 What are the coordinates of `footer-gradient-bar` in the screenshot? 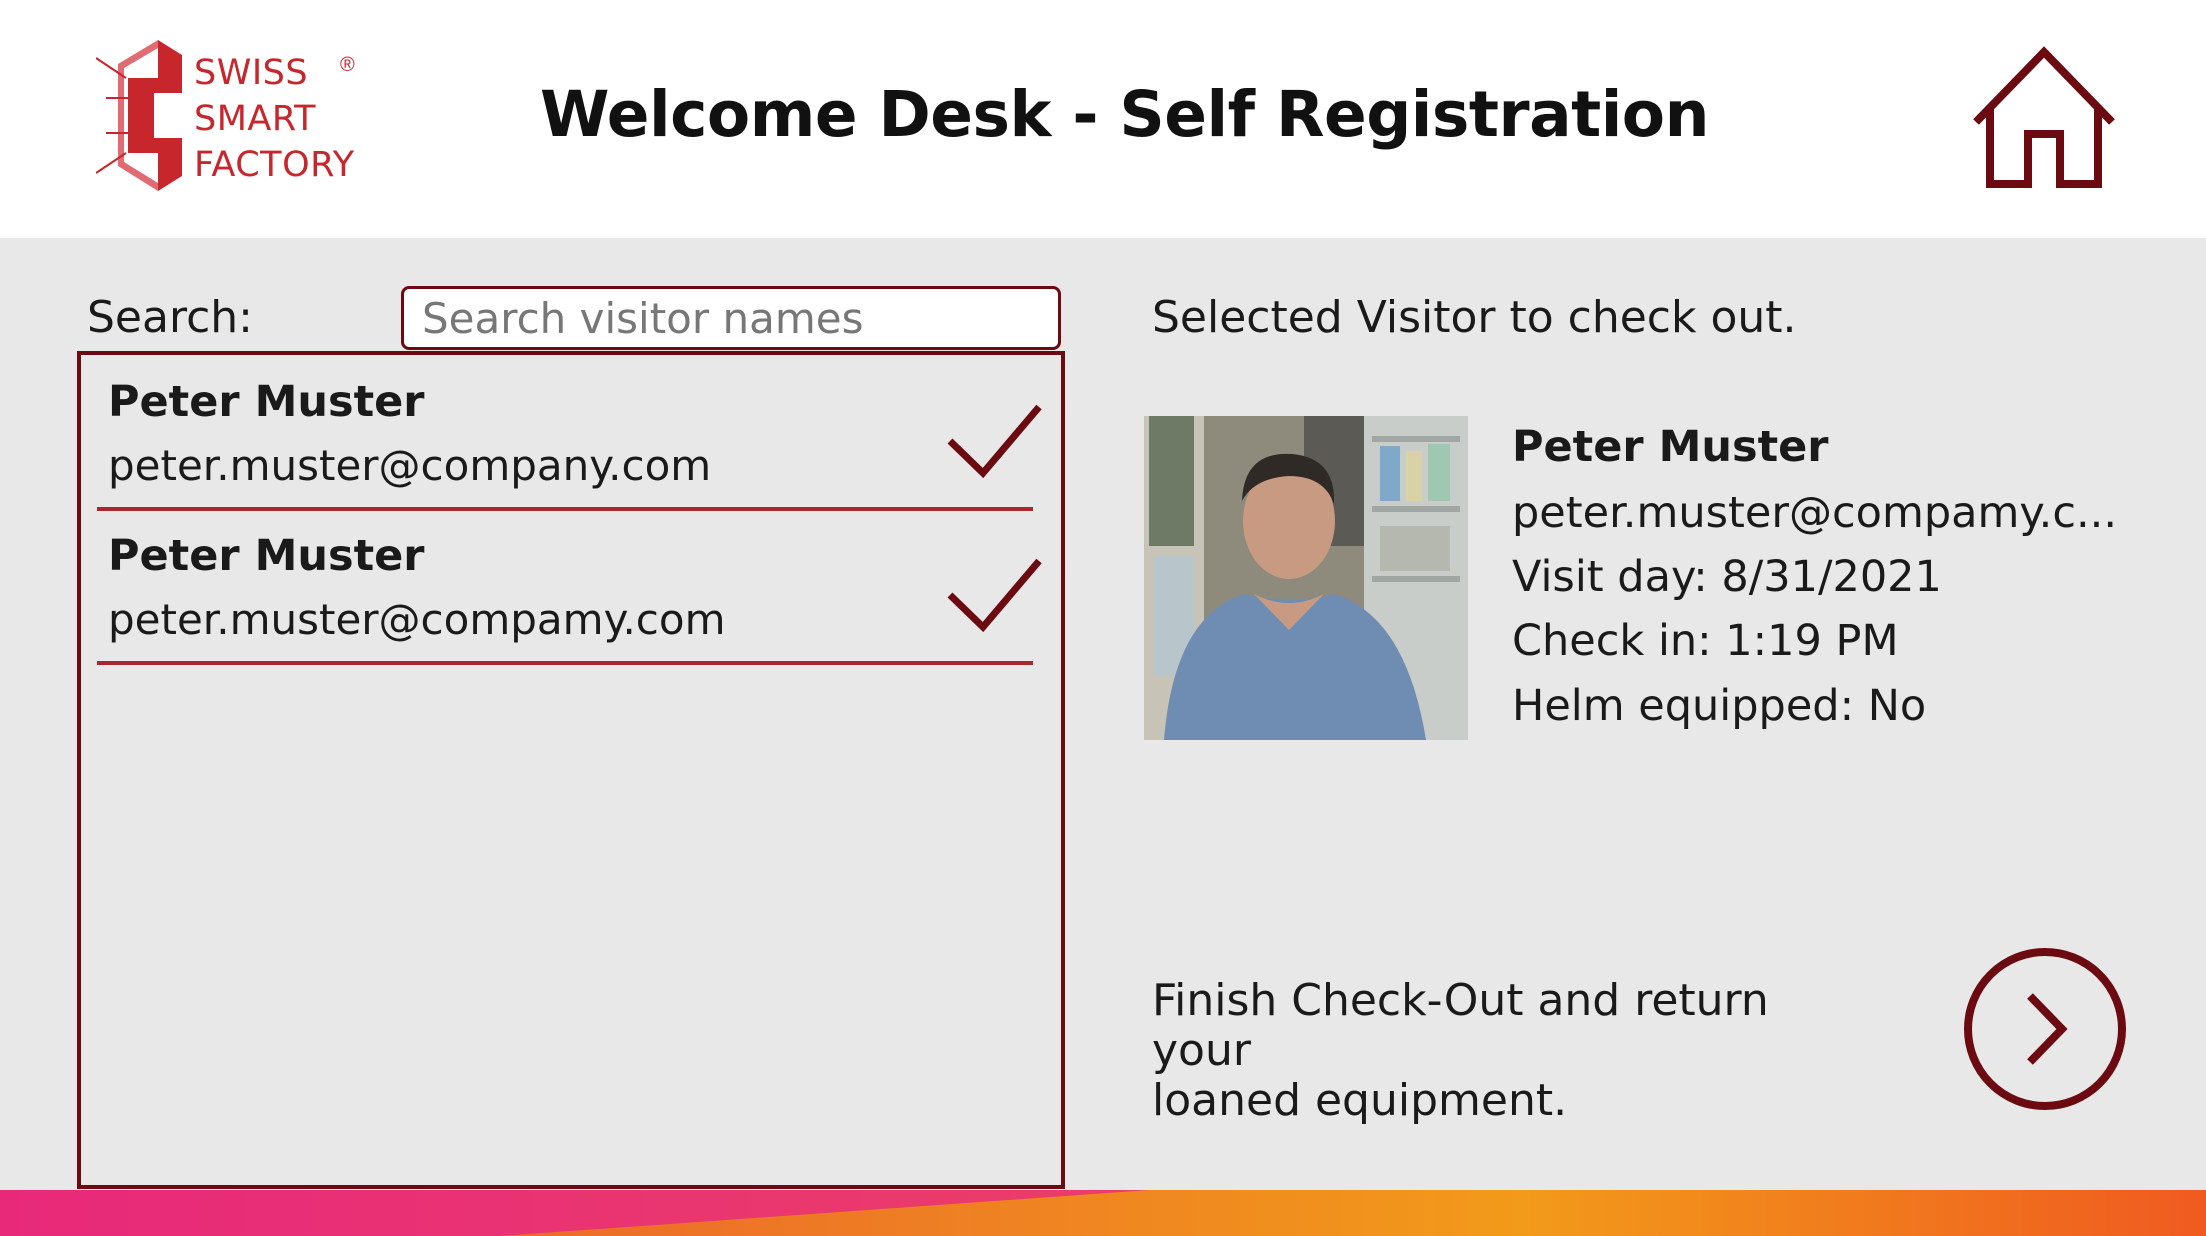 It's located at (1103, 1213).